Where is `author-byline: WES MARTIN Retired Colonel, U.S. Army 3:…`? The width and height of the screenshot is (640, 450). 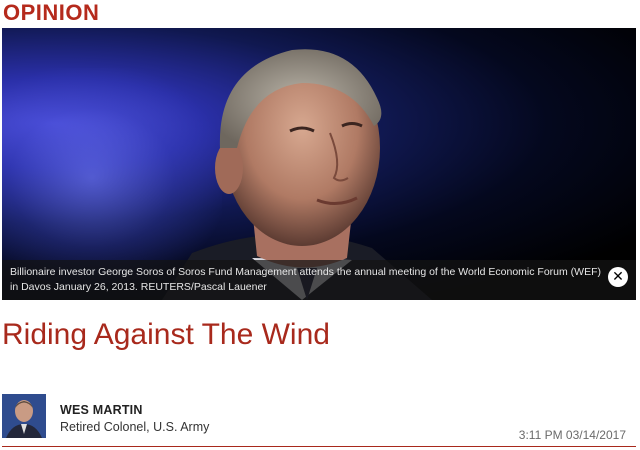
author-byline: WES MARTIN Retired Colonel, U.S. Army 3:… is located at coordinates (319, 420).